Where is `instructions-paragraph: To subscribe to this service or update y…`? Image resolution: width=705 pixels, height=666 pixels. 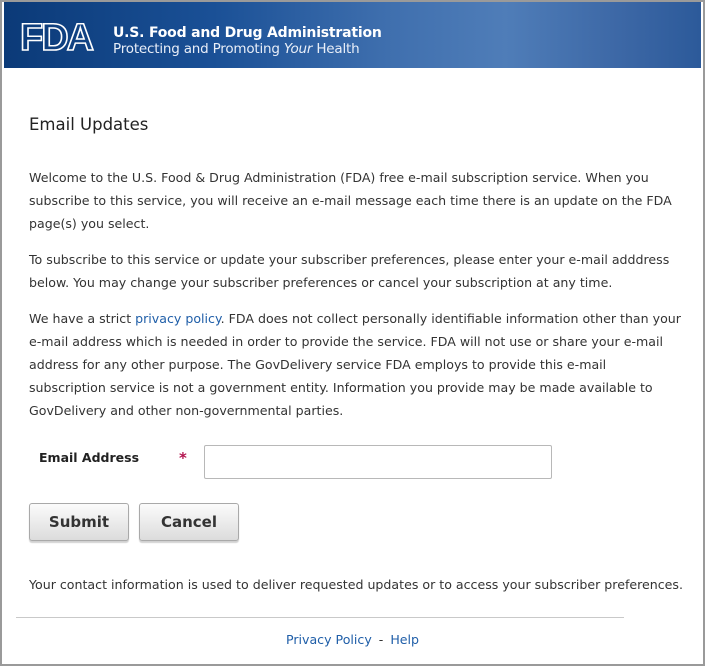 instructions-paragraph: To subscribe to this service or update y… is located at coordinates (349, 271).